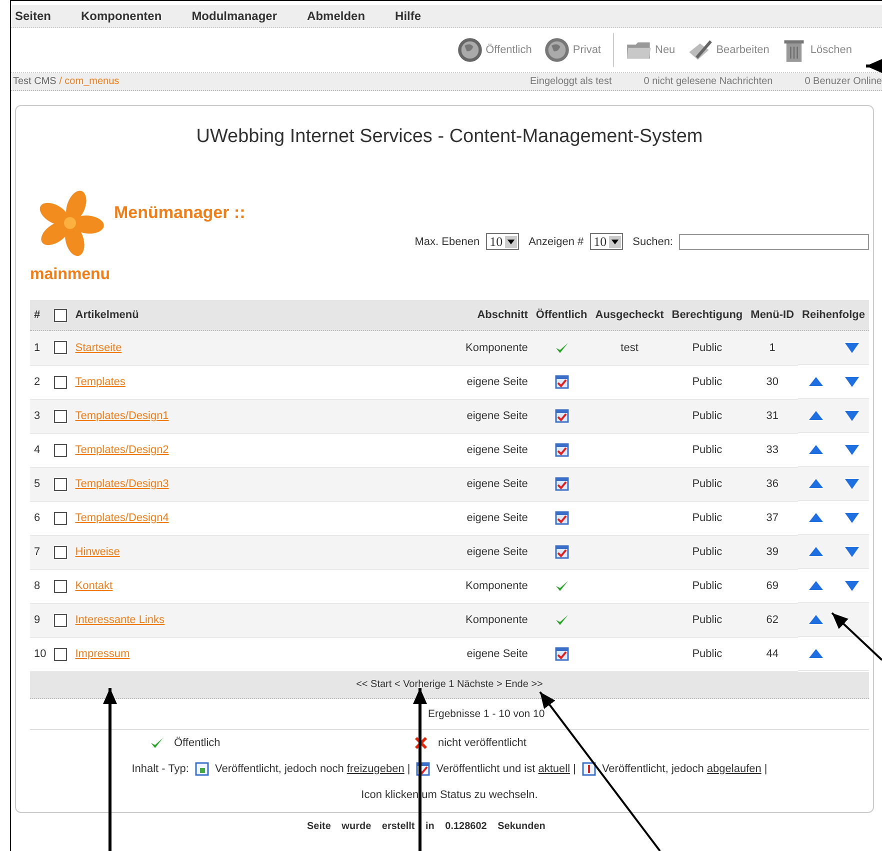  Describe the element at coordinates (71, 275) in the screenshot. I see `menu-name: mainmenu` at that location.